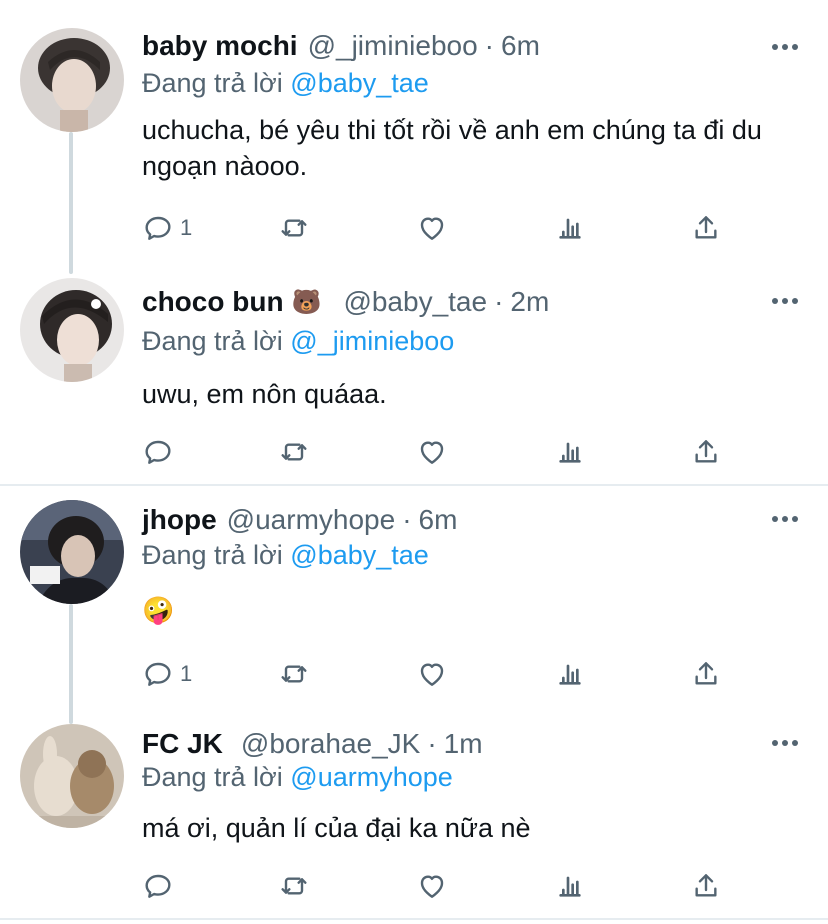 This screenshot has width=828, height=924. What do you see at coordinates (372, 341) in the screenshot?
I see `reply-mention-link: @_jiminieboo` at bounding box center [372, 341].